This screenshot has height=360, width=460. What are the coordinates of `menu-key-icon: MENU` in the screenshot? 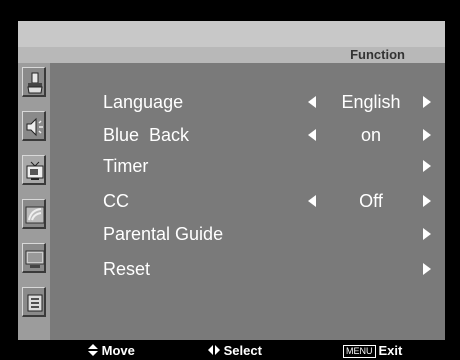 It's located at (359, 352).